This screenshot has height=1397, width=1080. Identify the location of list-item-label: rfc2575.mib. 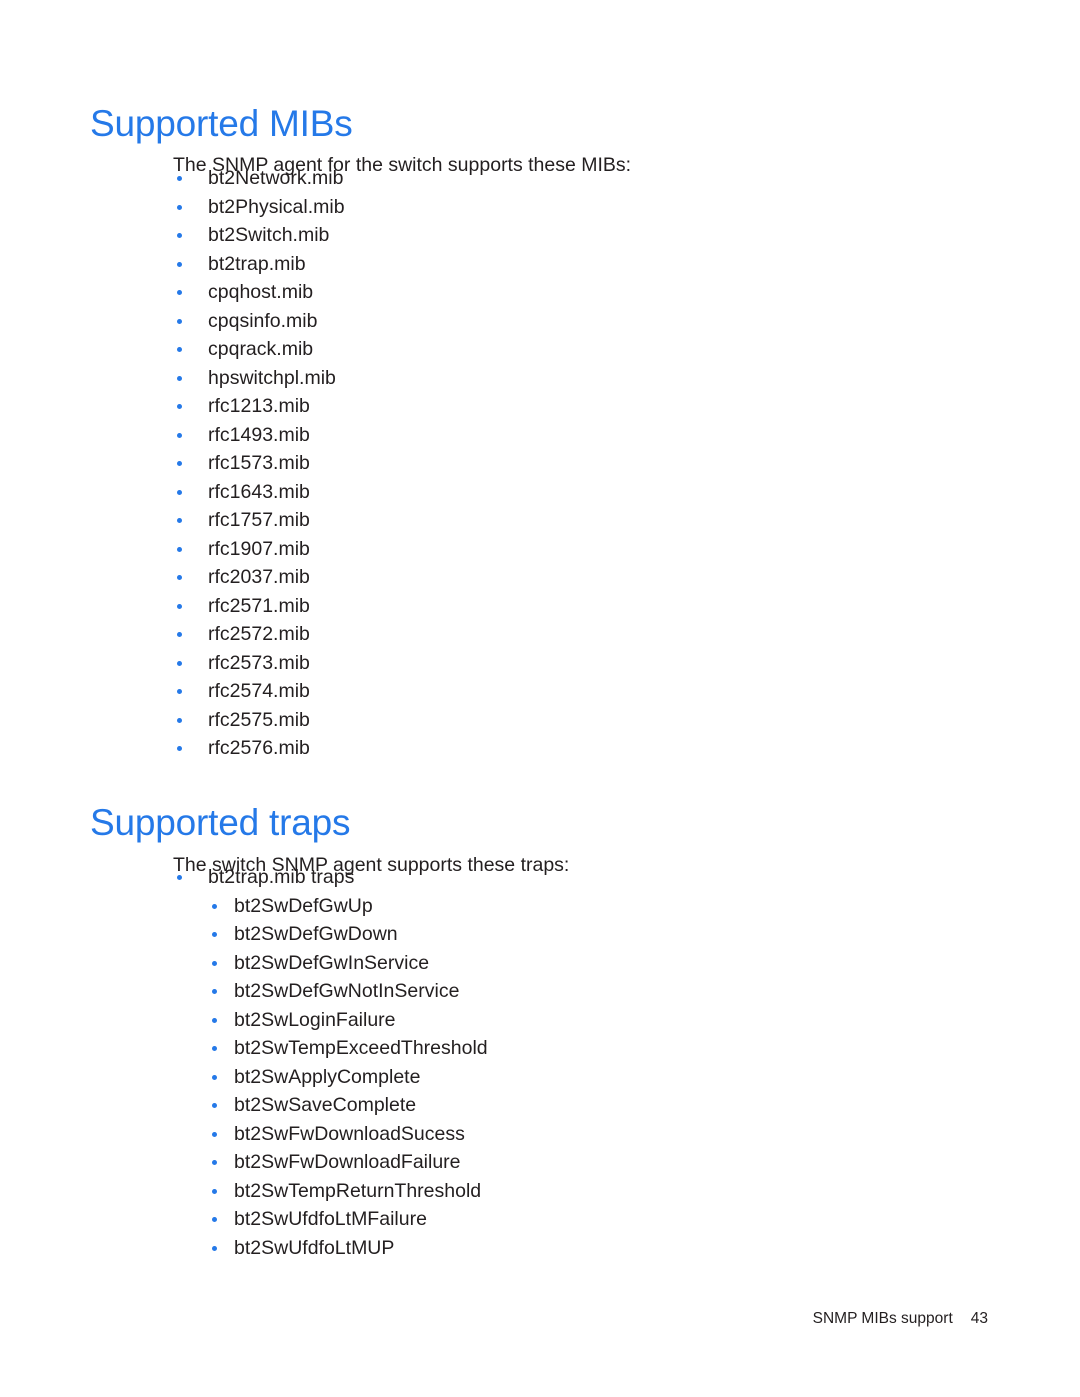
(259, 719).